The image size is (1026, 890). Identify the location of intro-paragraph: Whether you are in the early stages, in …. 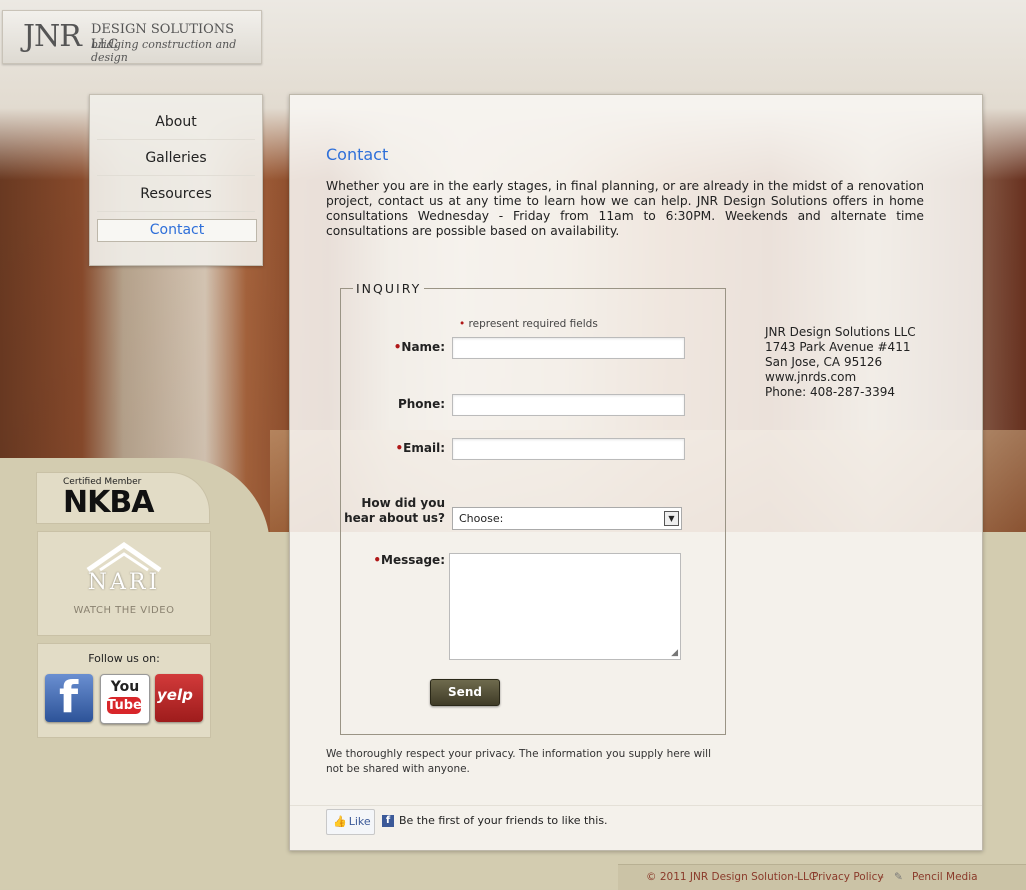
(625, 208).